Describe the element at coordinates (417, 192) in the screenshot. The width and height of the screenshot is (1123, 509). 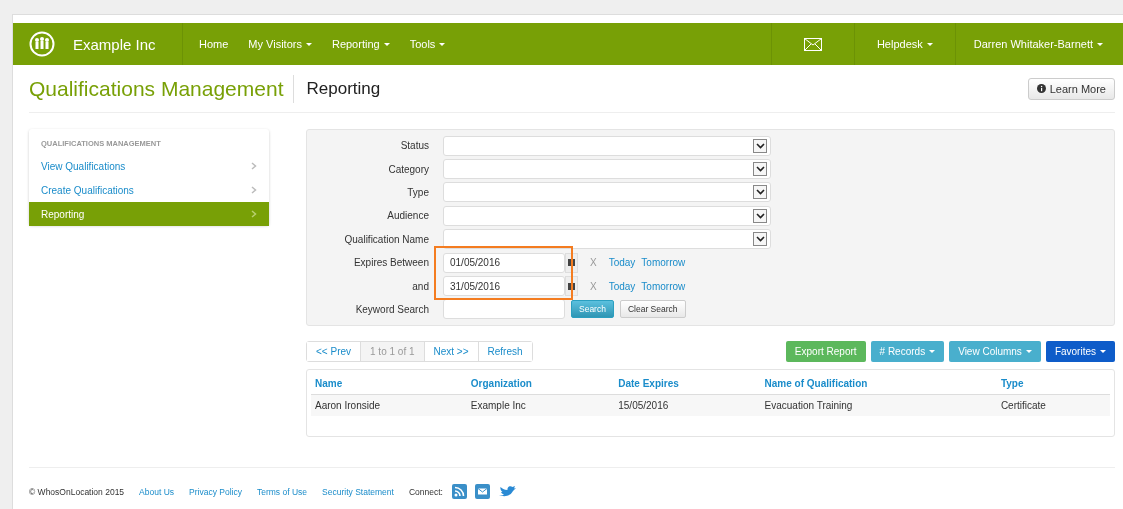
I see `field-label: Type` at that location.